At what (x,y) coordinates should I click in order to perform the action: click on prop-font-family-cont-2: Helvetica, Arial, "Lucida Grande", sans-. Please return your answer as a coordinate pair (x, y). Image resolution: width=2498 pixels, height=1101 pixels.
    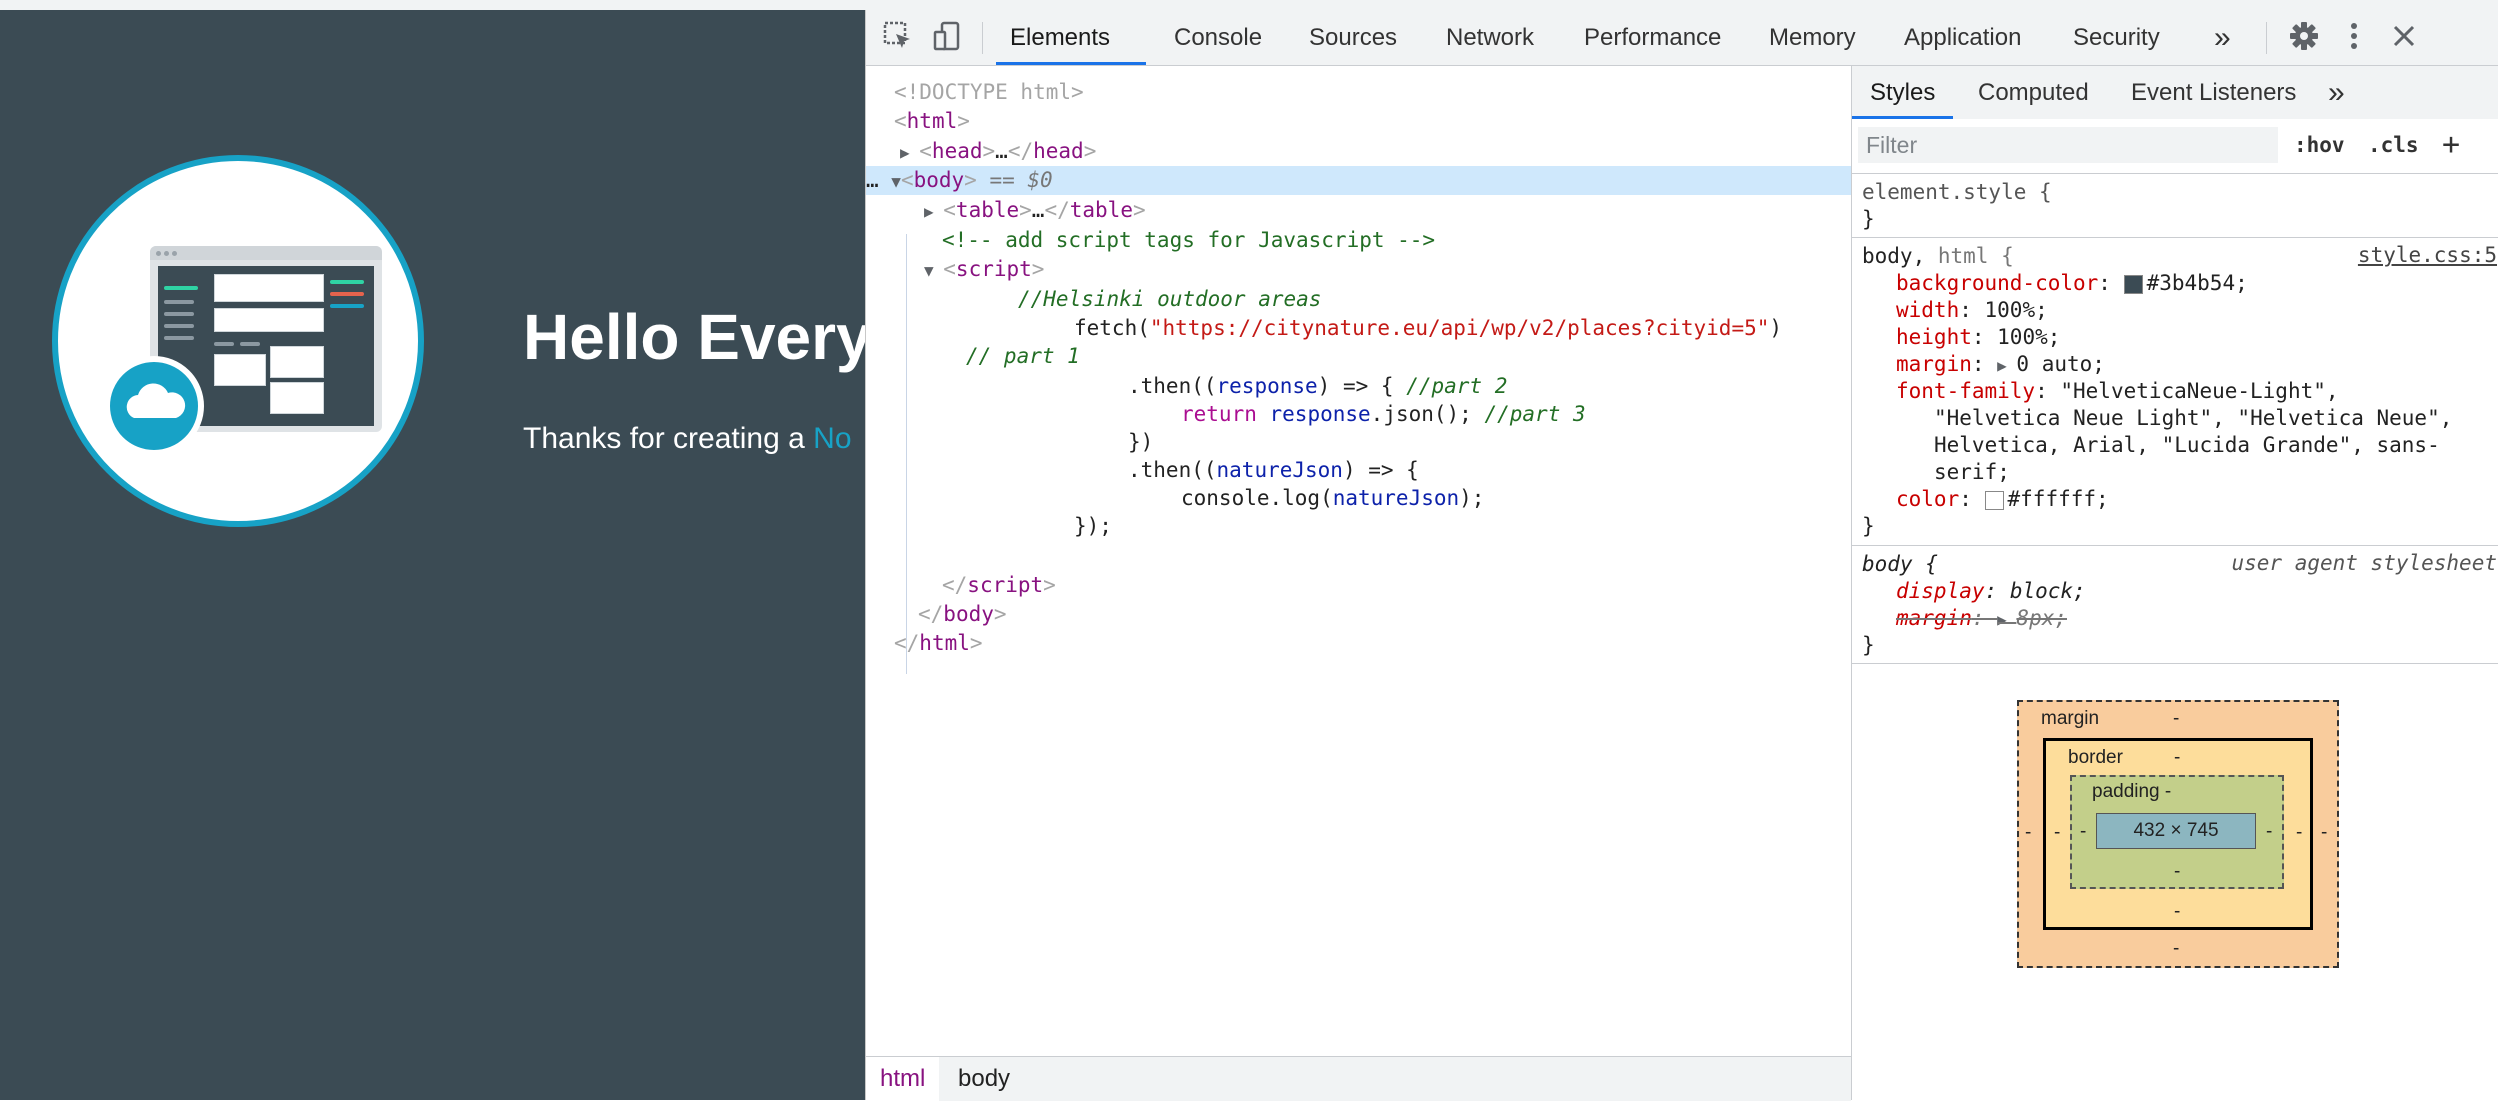
    Looking at the image, I should click on (2187, 445).